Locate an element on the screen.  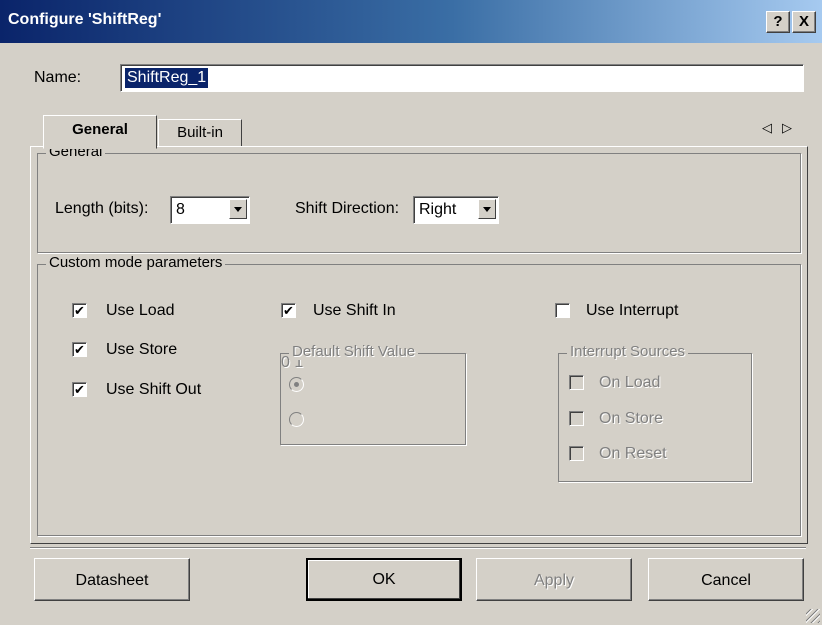
use-store-label: Use Store is located at coordinates (142, 349).